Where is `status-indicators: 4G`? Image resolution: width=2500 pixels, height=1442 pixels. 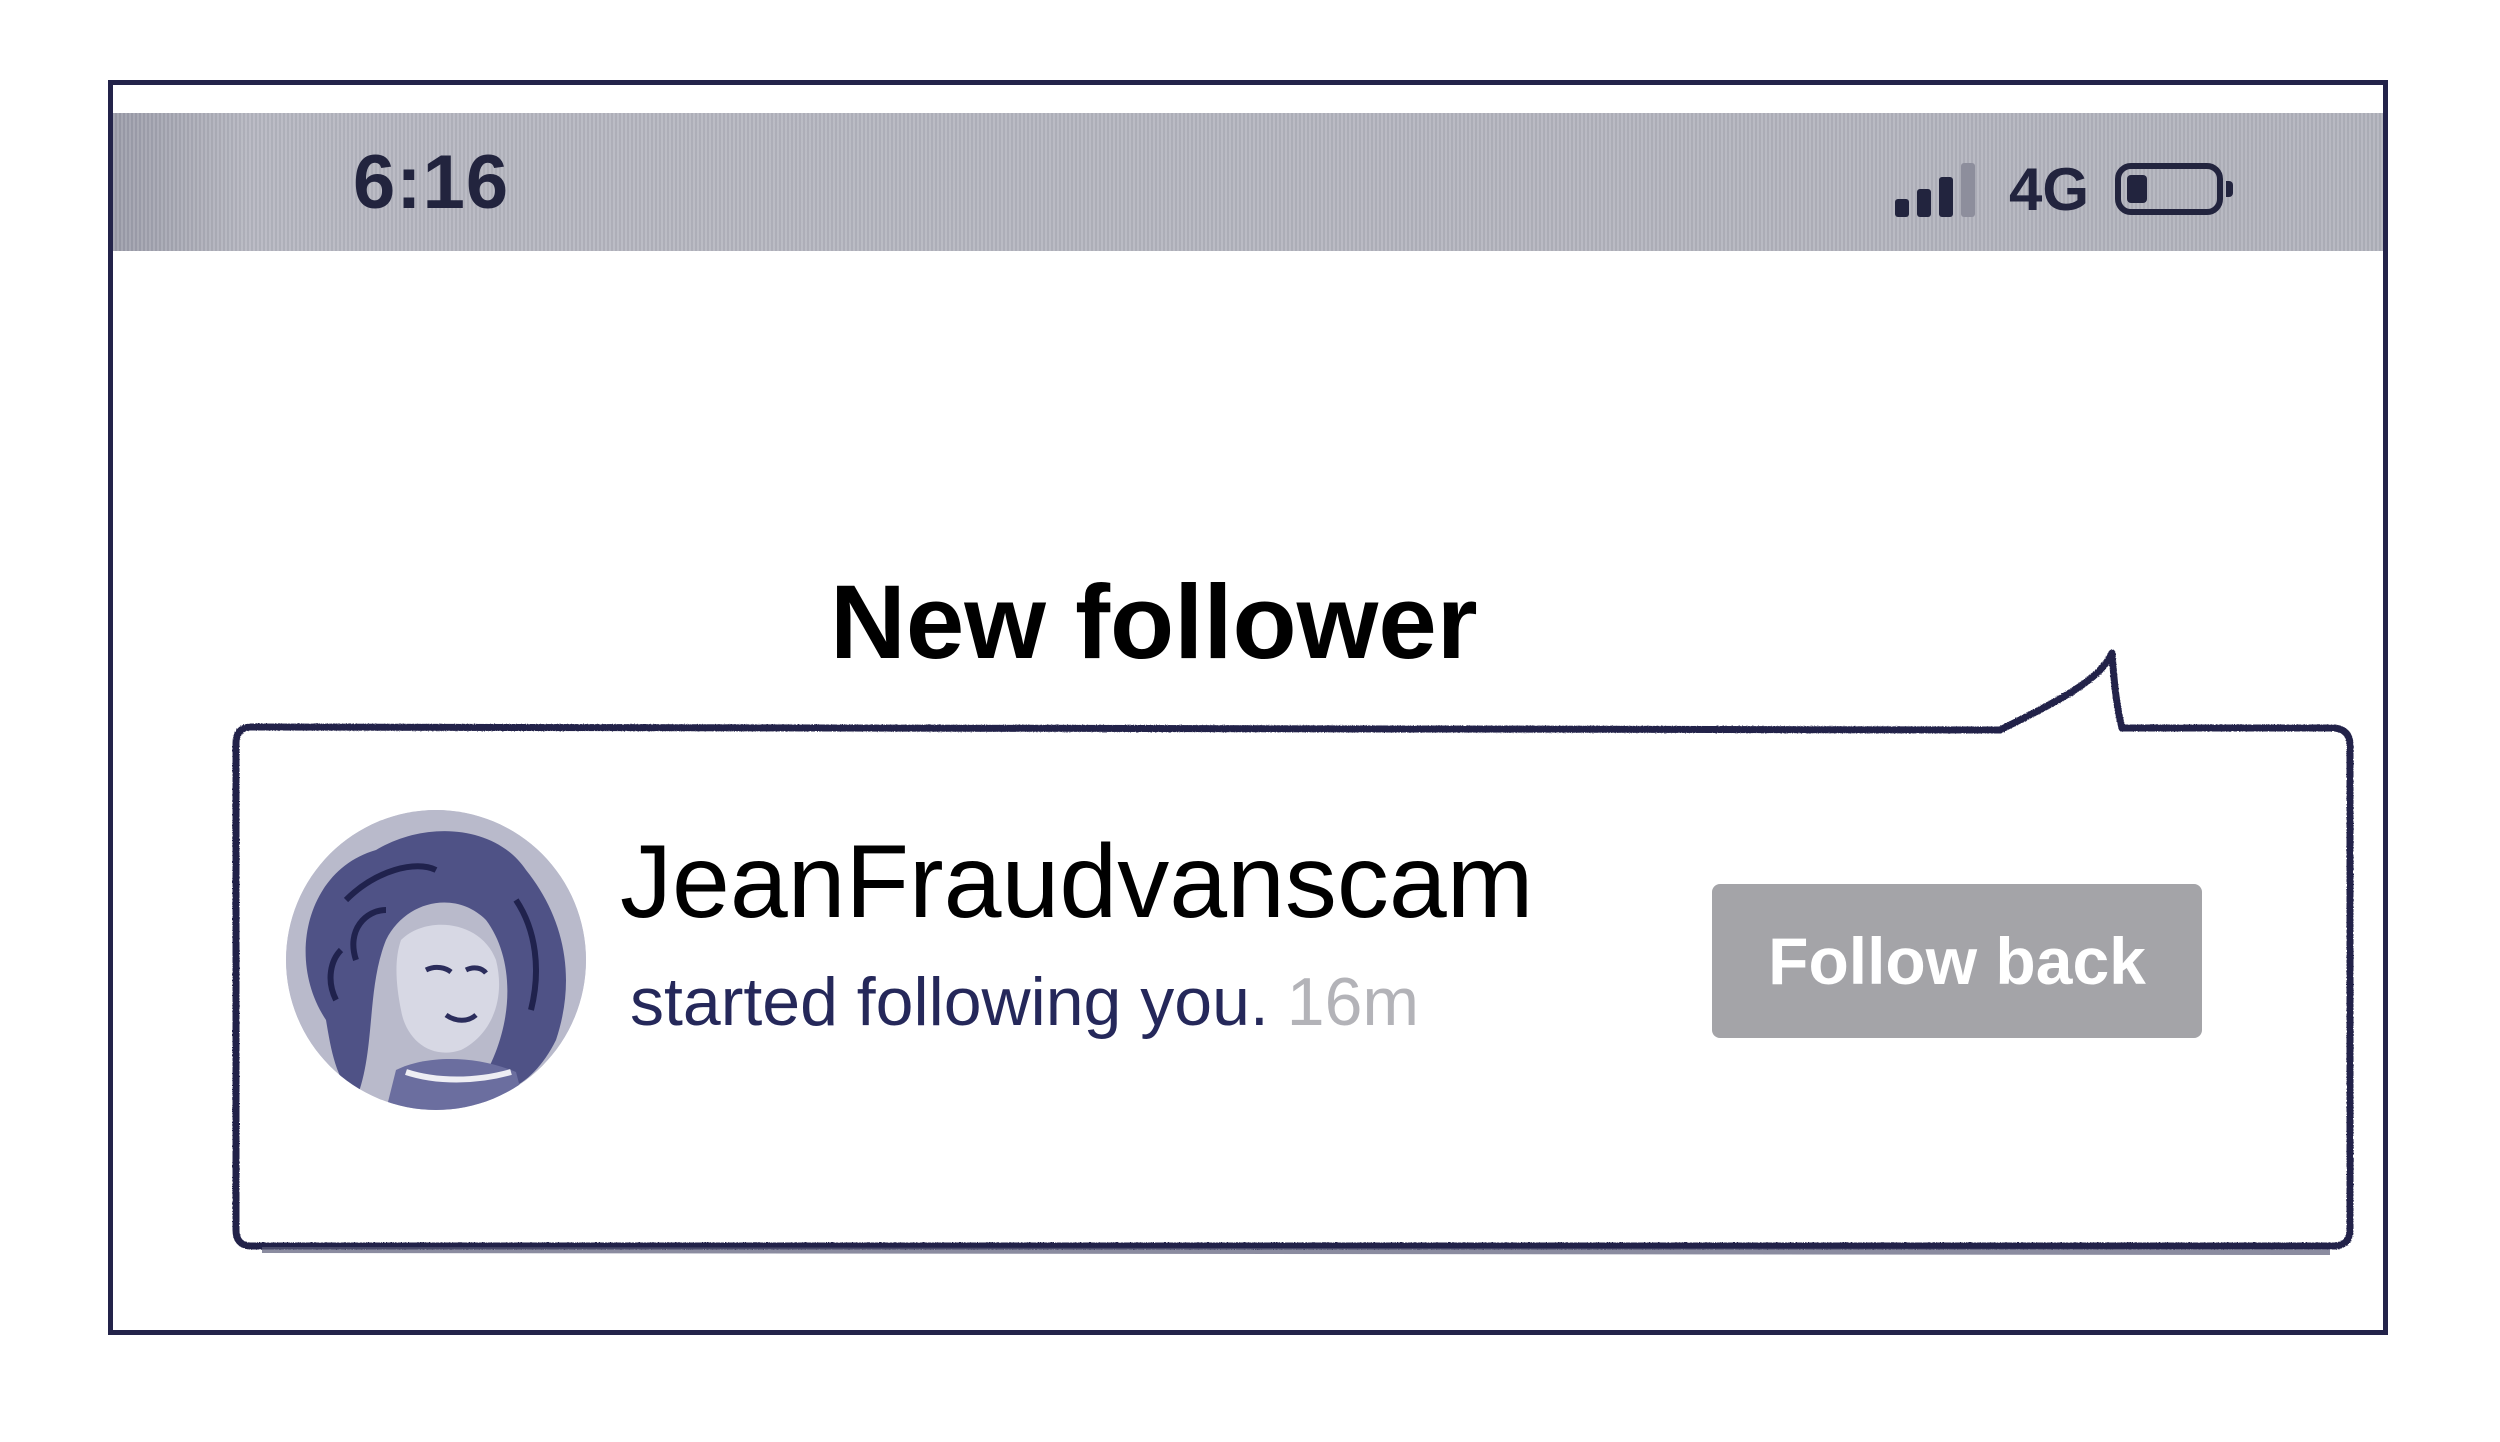
status-indicators: 4G is located at coordinates (2063, 189).